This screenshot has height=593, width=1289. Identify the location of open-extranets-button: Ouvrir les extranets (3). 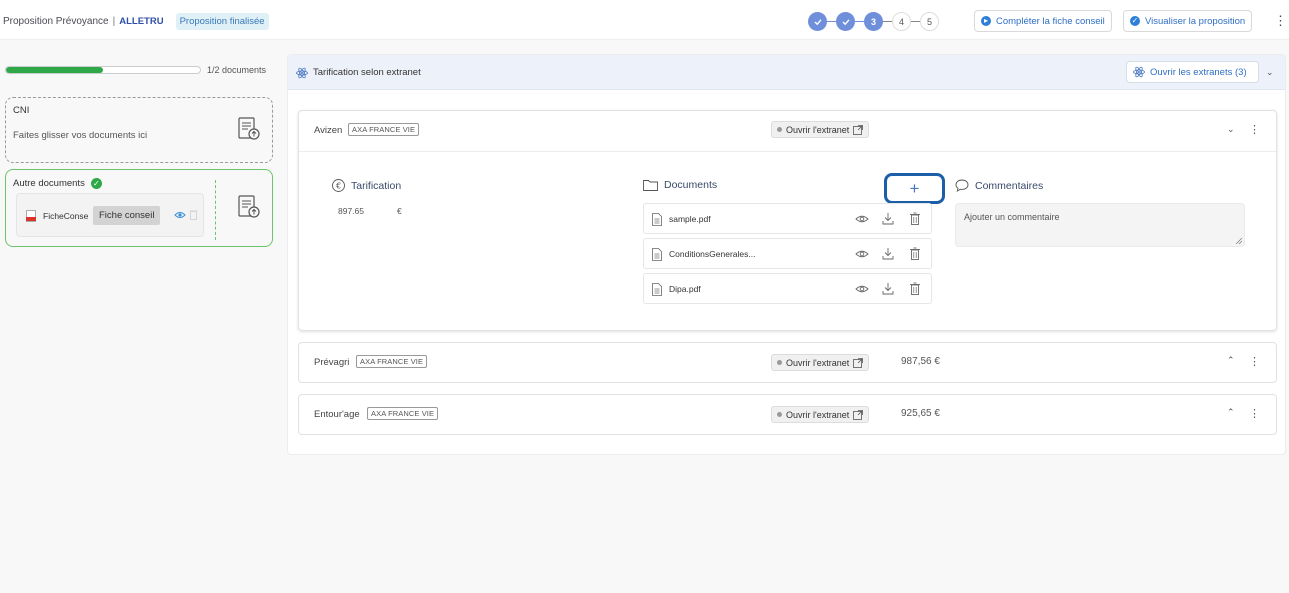
(1192, 72).